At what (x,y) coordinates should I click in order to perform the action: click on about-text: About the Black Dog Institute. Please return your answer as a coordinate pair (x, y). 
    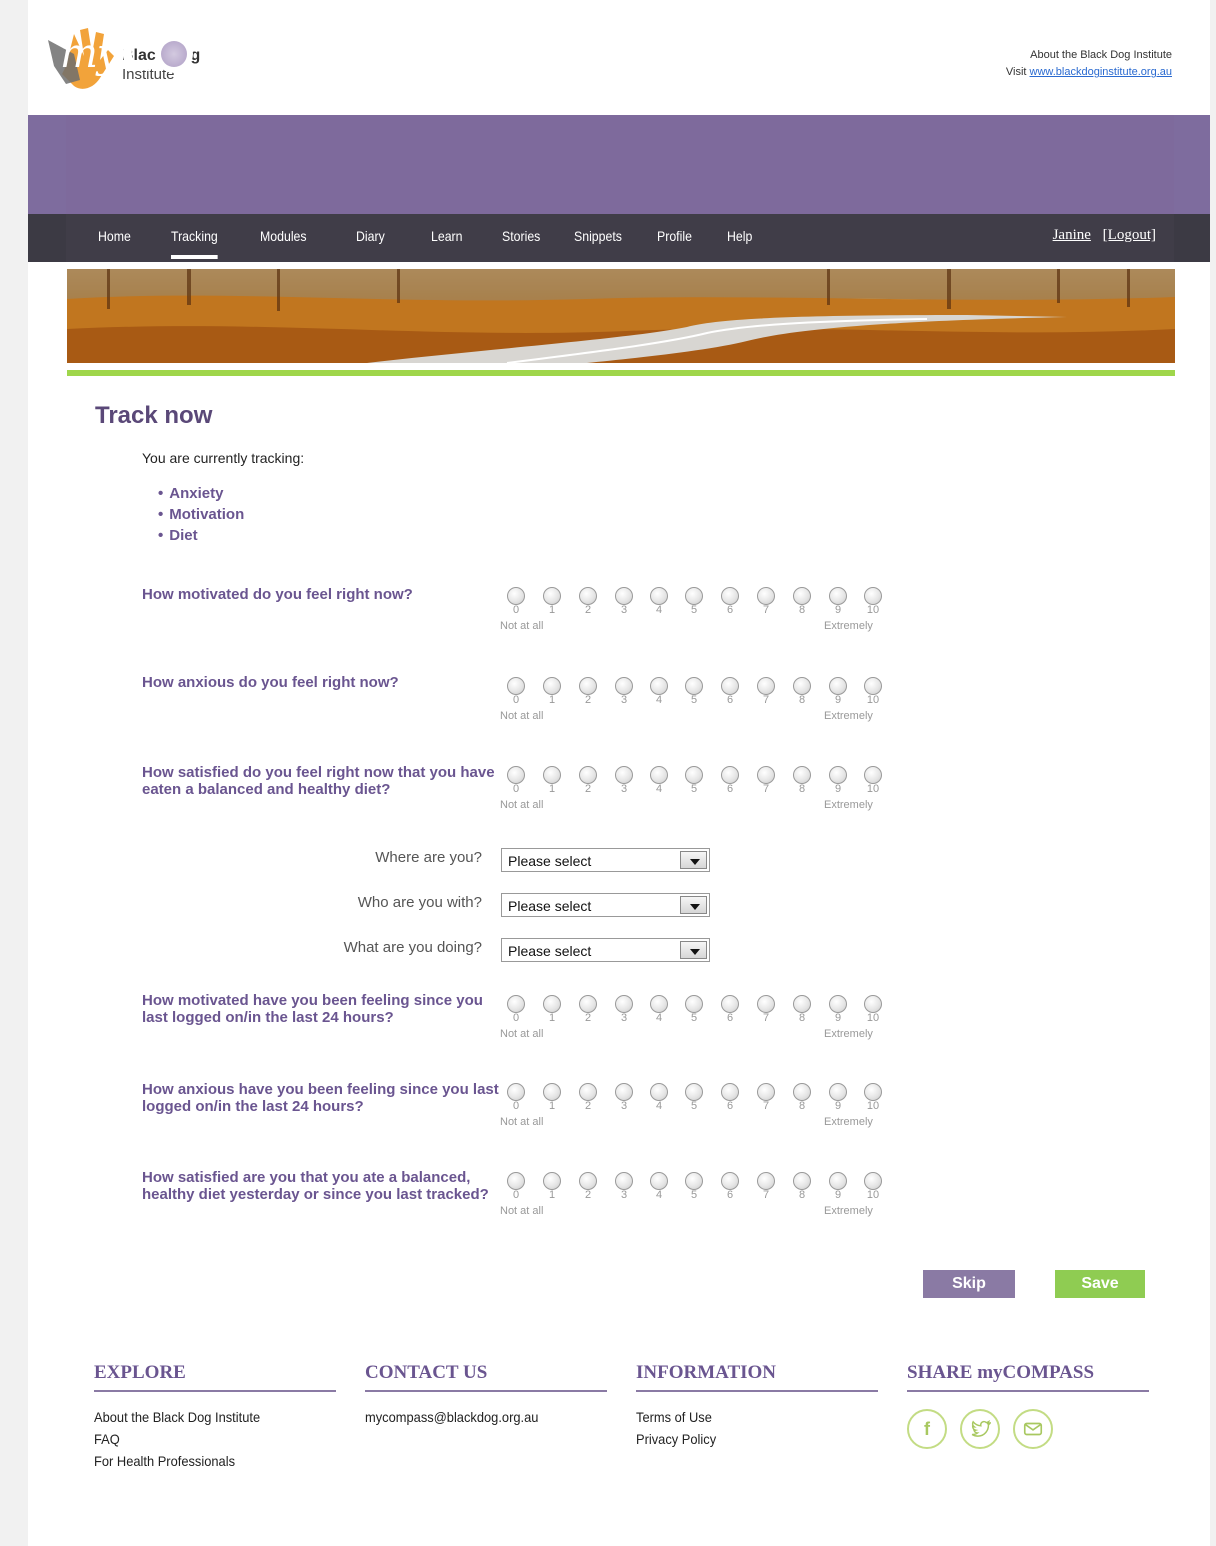
    Looking at the image, I should click on (1089, 55).